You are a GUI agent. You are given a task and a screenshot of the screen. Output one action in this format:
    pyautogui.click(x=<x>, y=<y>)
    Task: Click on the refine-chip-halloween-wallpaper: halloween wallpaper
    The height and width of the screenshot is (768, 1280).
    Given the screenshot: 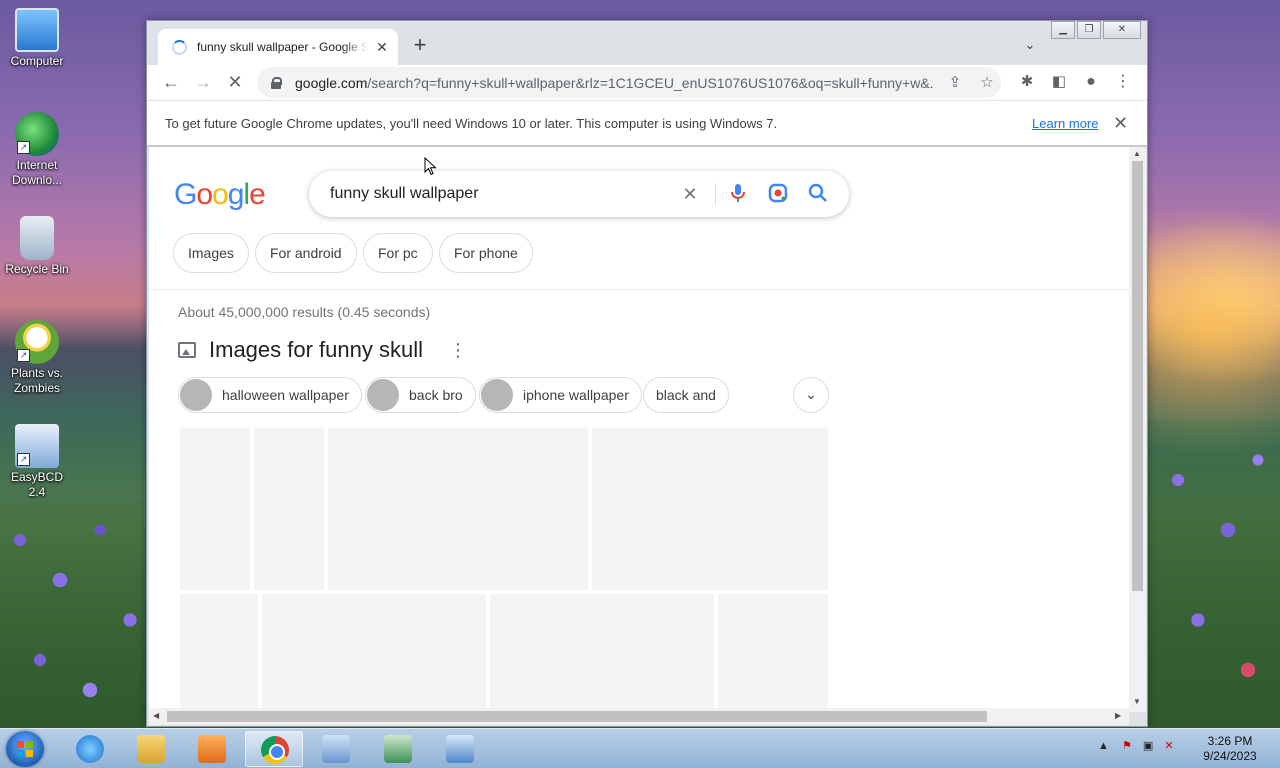 What is the action you would take?
    pyautogui.click(x=270, y=395)
    